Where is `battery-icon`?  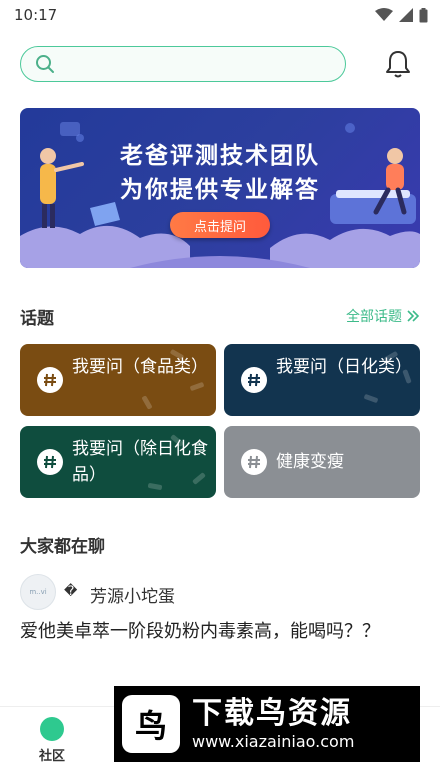 battery-icon is located at coordinates (423, 14).